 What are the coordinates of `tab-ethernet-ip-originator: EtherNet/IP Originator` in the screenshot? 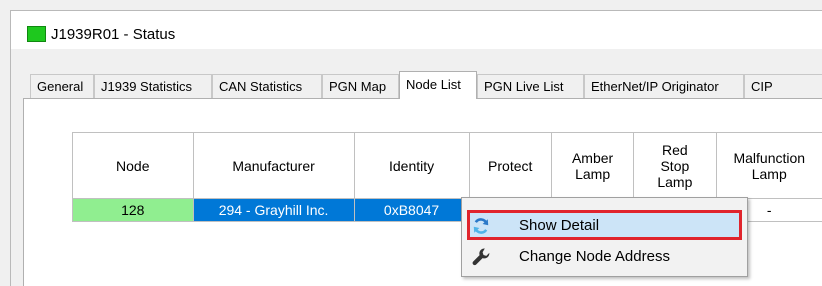 It's located at (664, 86).